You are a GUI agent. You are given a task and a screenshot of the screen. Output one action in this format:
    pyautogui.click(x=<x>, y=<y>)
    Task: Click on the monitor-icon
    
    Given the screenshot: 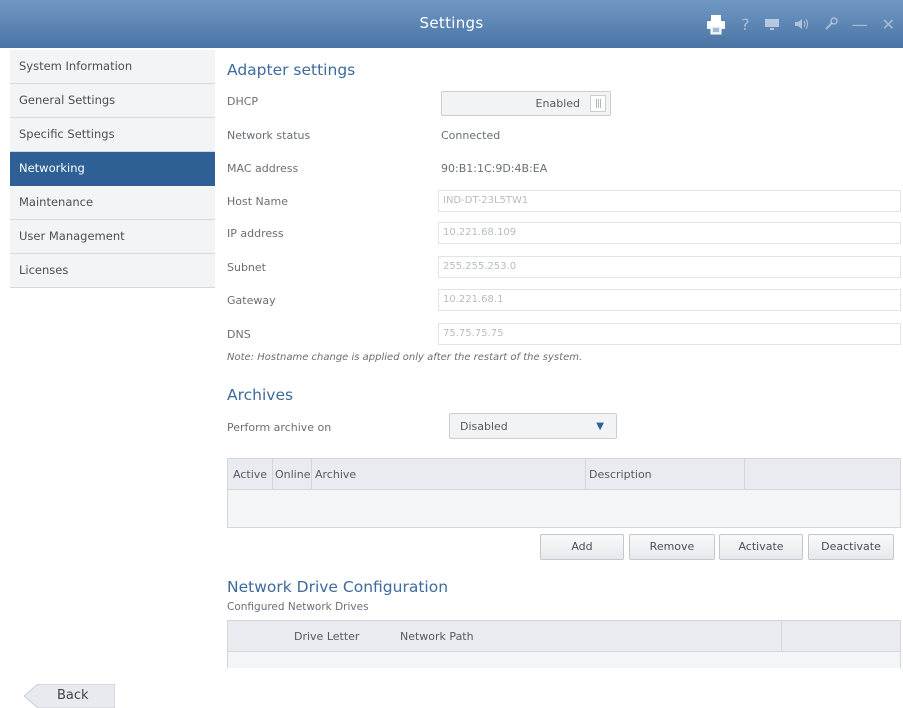 What is the action you would take?
    pyautogui.click(x=772, y=24)
    